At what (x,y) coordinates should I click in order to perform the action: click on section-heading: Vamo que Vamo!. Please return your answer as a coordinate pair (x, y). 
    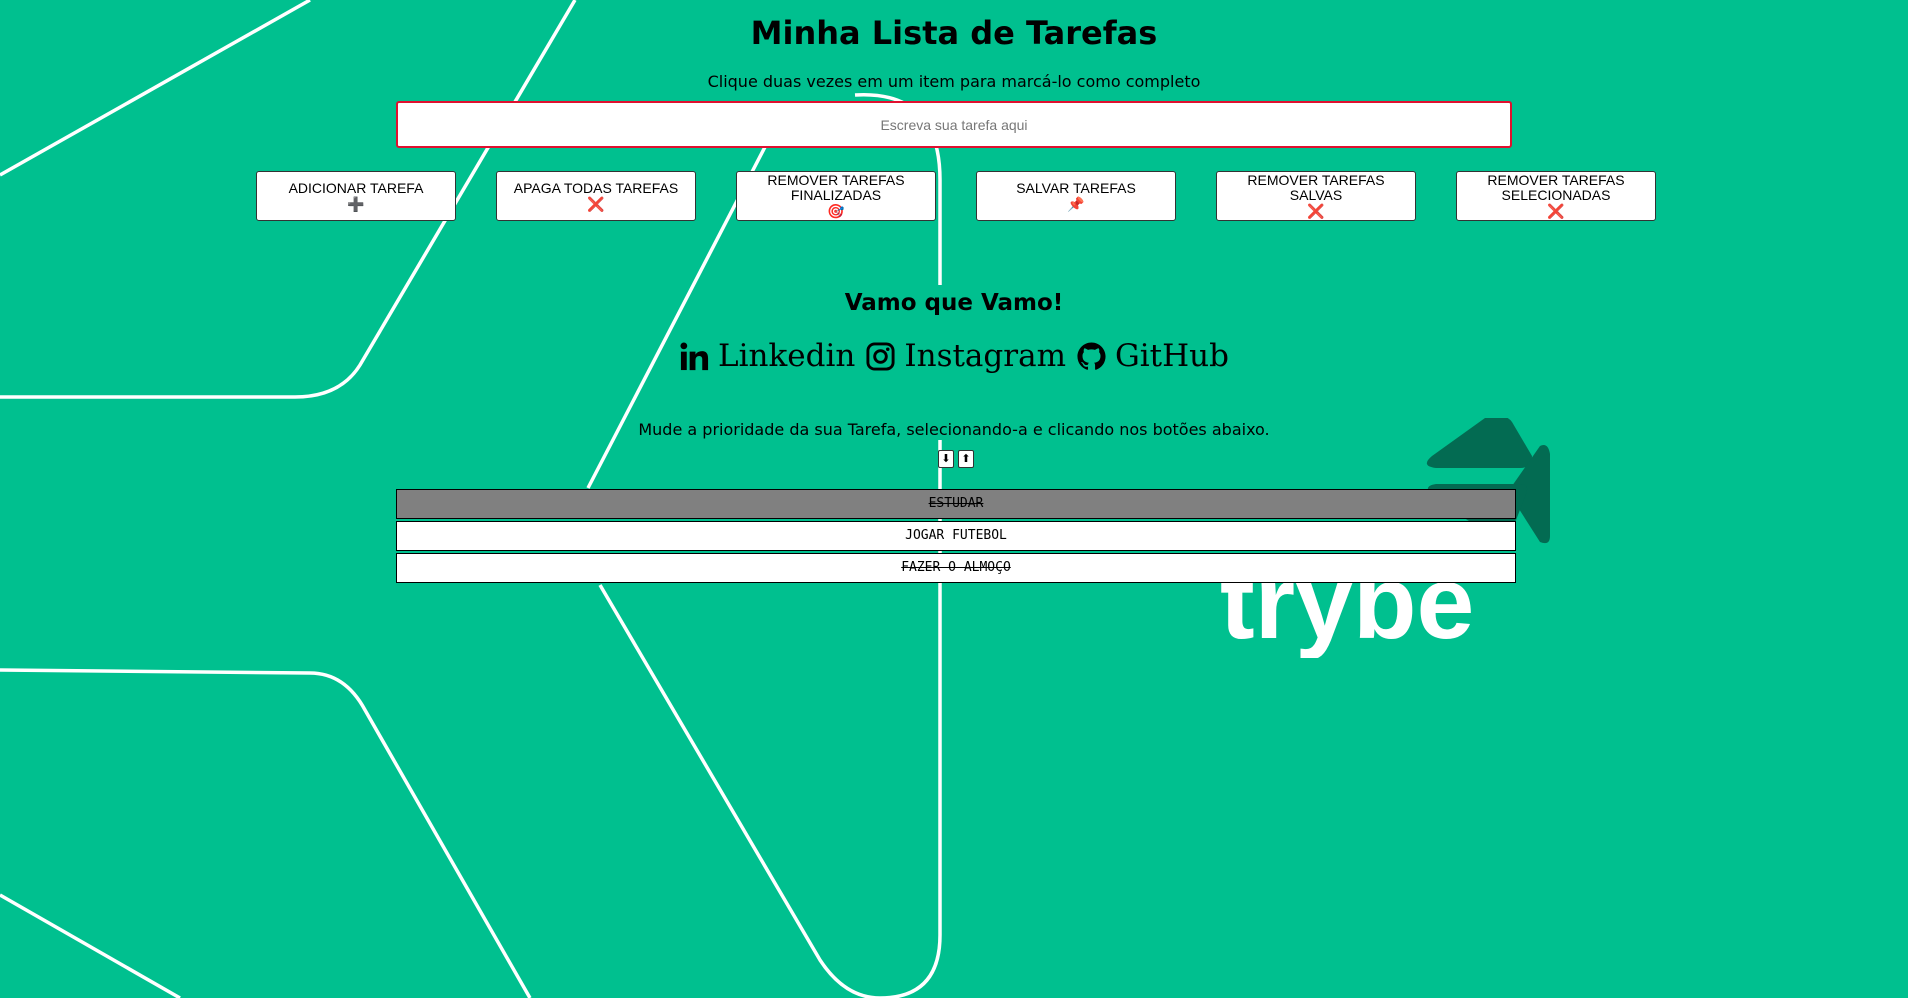
    Looking at the image, I should click on (954, 303).